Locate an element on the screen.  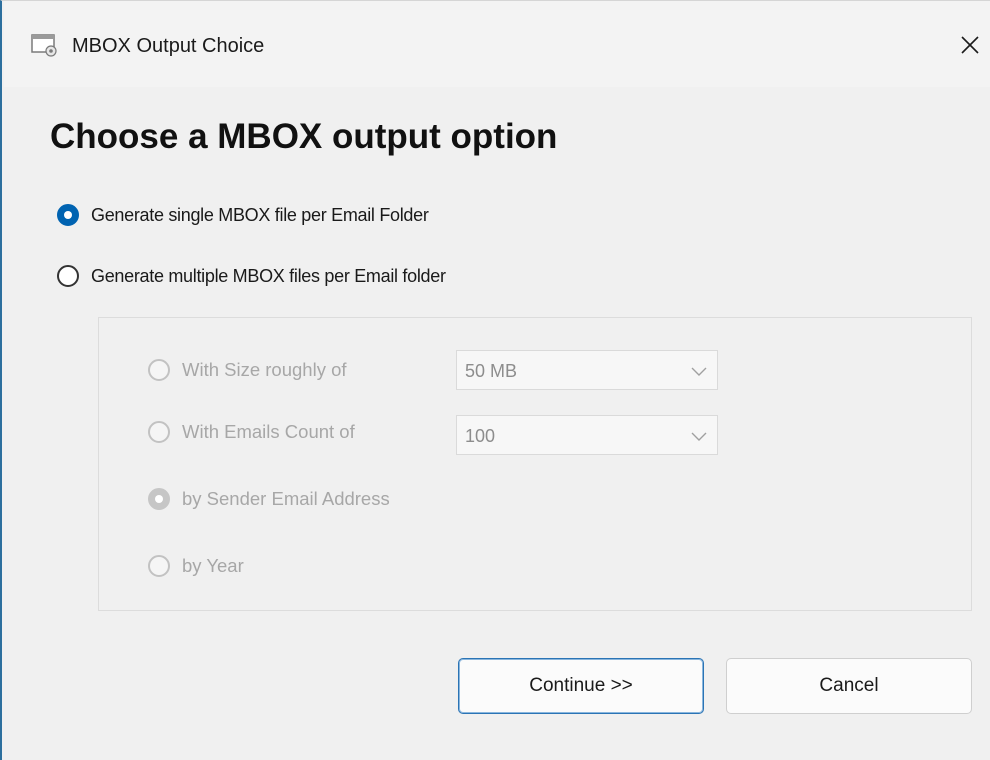
cancel-button: Cancel is located at coordinates (849, 686).